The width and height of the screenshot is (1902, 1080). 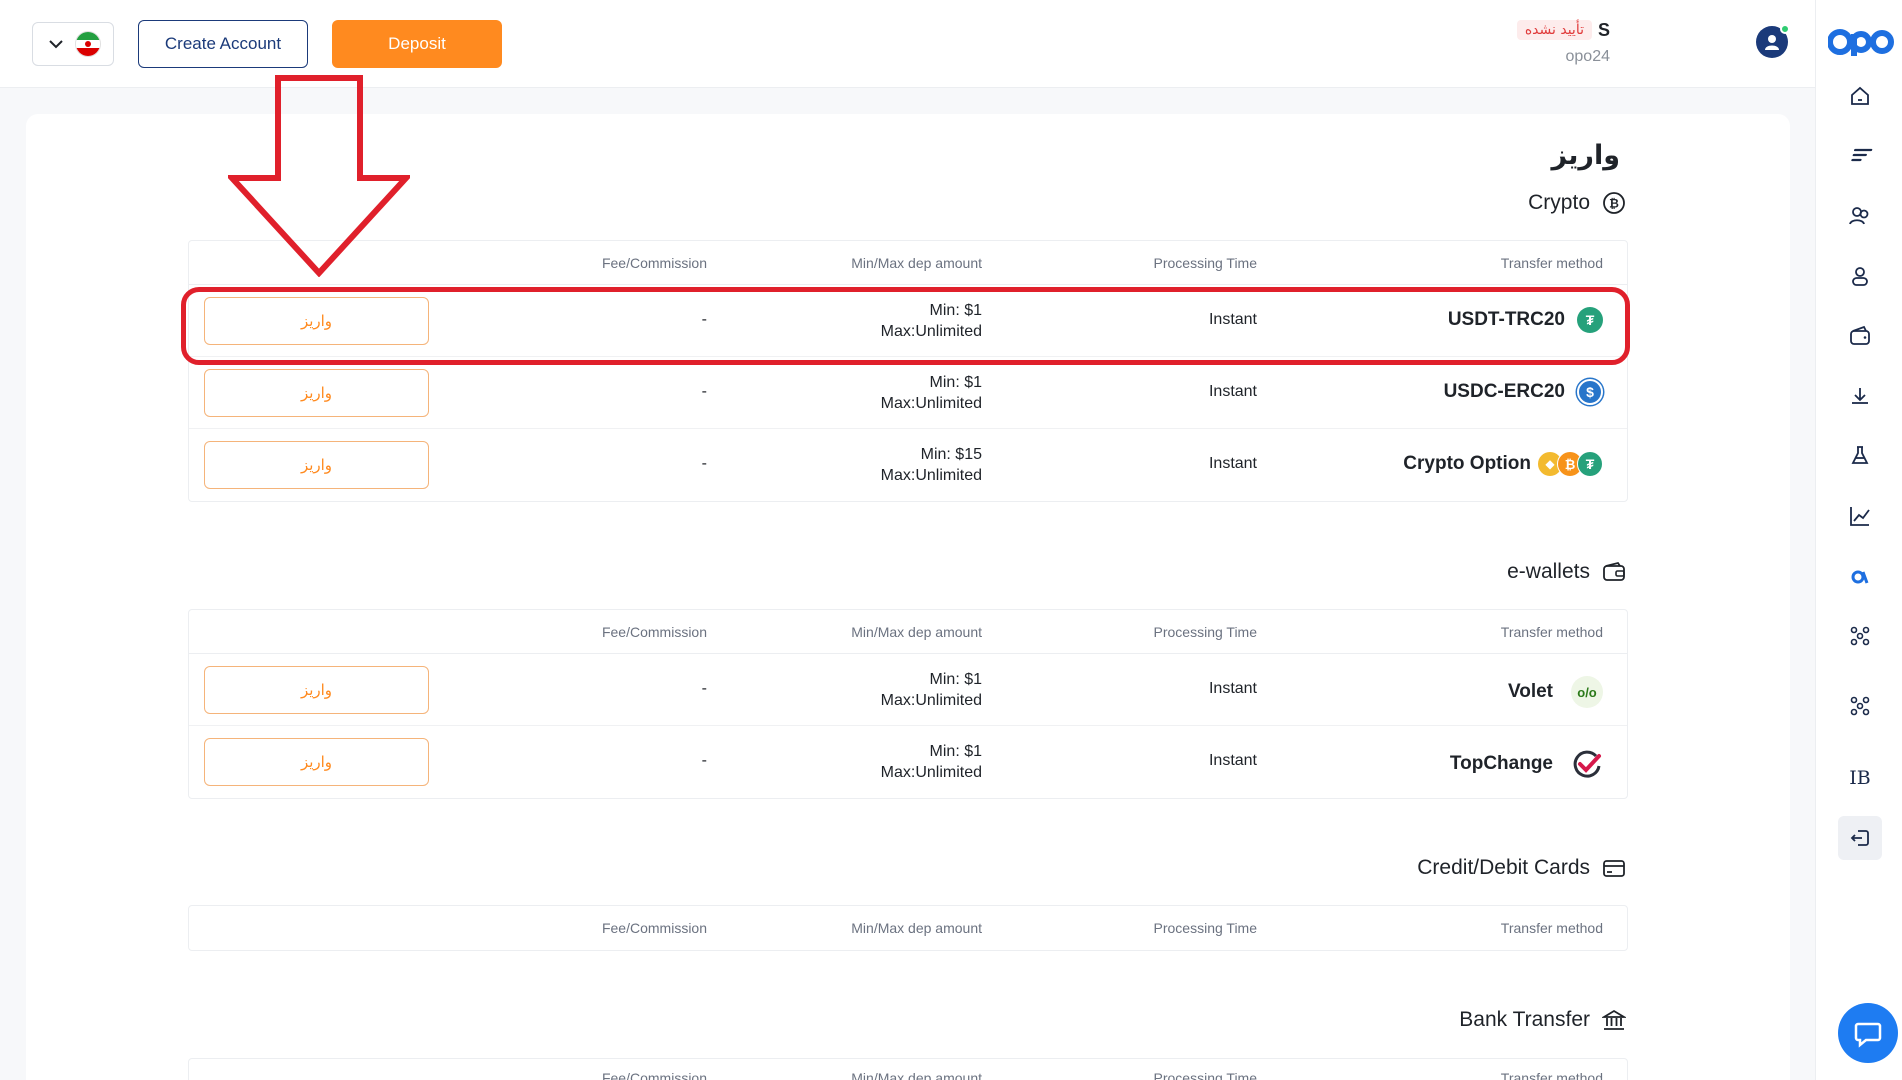 What do you see at coordinates (1603, 29) in the screenshot?
I see `user-initial: S` at bounding box center [1603, 29].